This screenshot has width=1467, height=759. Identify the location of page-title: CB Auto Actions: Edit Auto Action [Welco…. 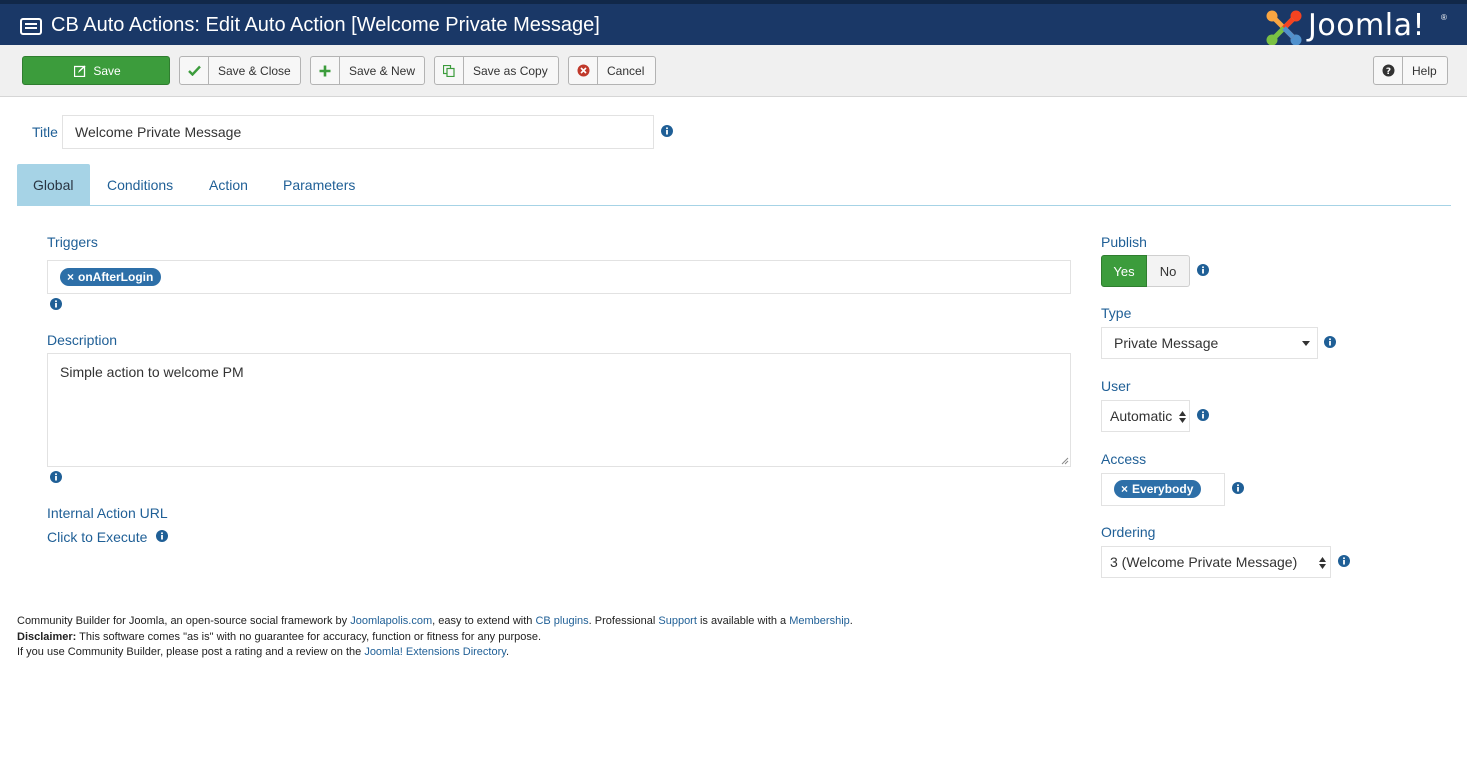
(325, 25).